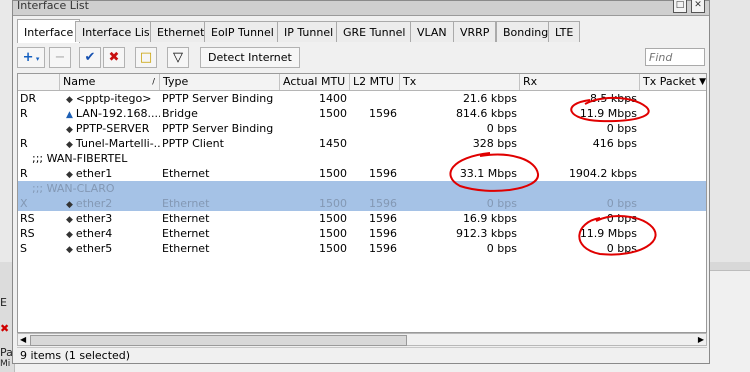 The image size is (750, 372). Describe the element at coordinates (110, 203) in the screenshot. I see `cell-name: ◆ ether2` at that location.